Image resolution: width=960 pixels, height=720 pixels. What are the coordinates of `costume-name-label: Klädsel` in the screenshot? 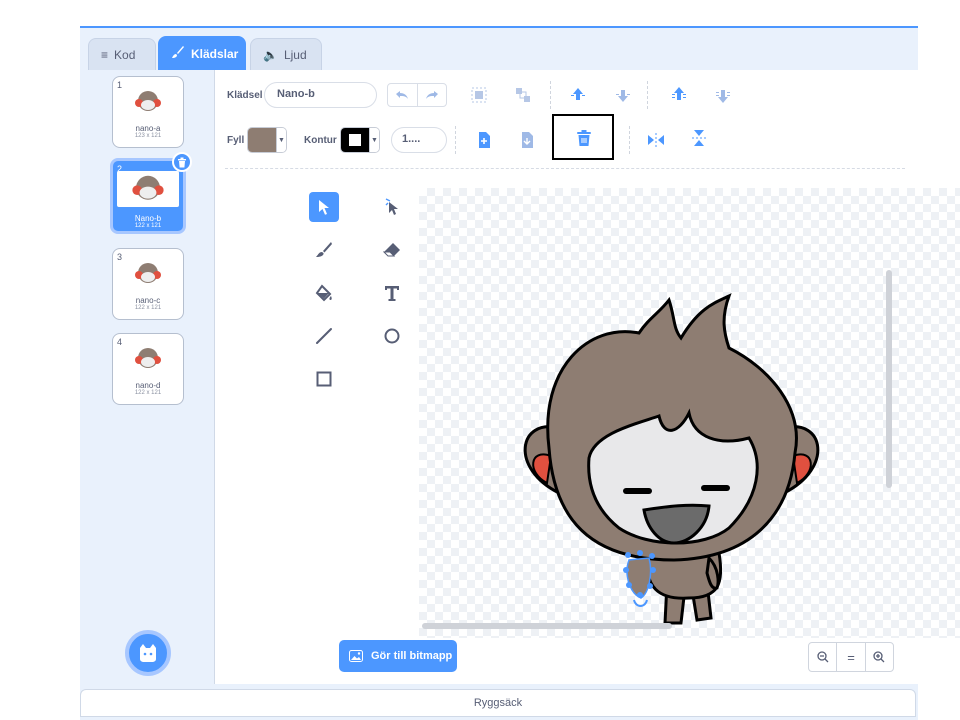 It's located at (245, 95).